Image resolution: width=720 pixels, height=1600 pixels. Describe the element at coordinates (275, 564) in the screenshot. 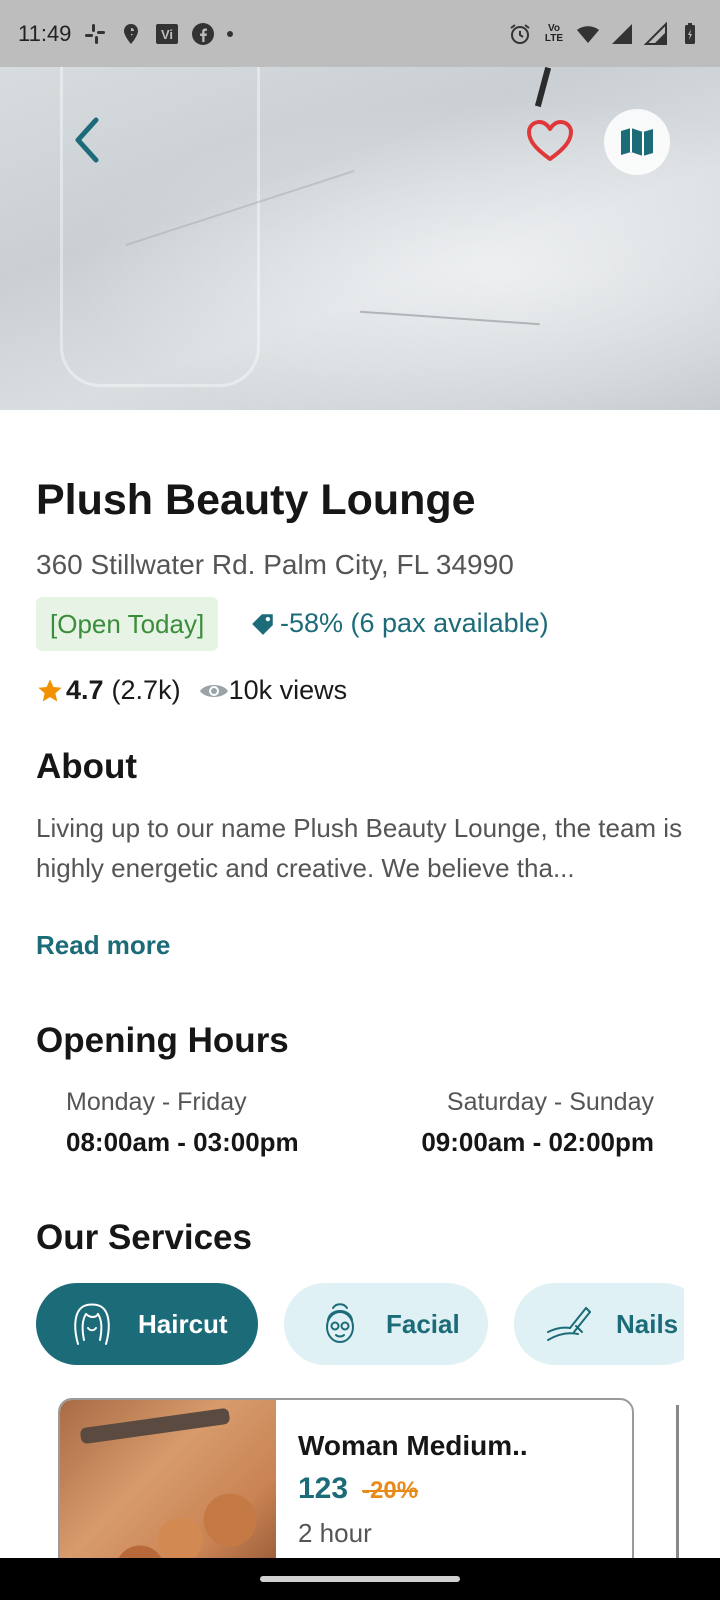

I see `venue-address: 360 Stillwater Rd. Palm City, FL 34990` at that location.